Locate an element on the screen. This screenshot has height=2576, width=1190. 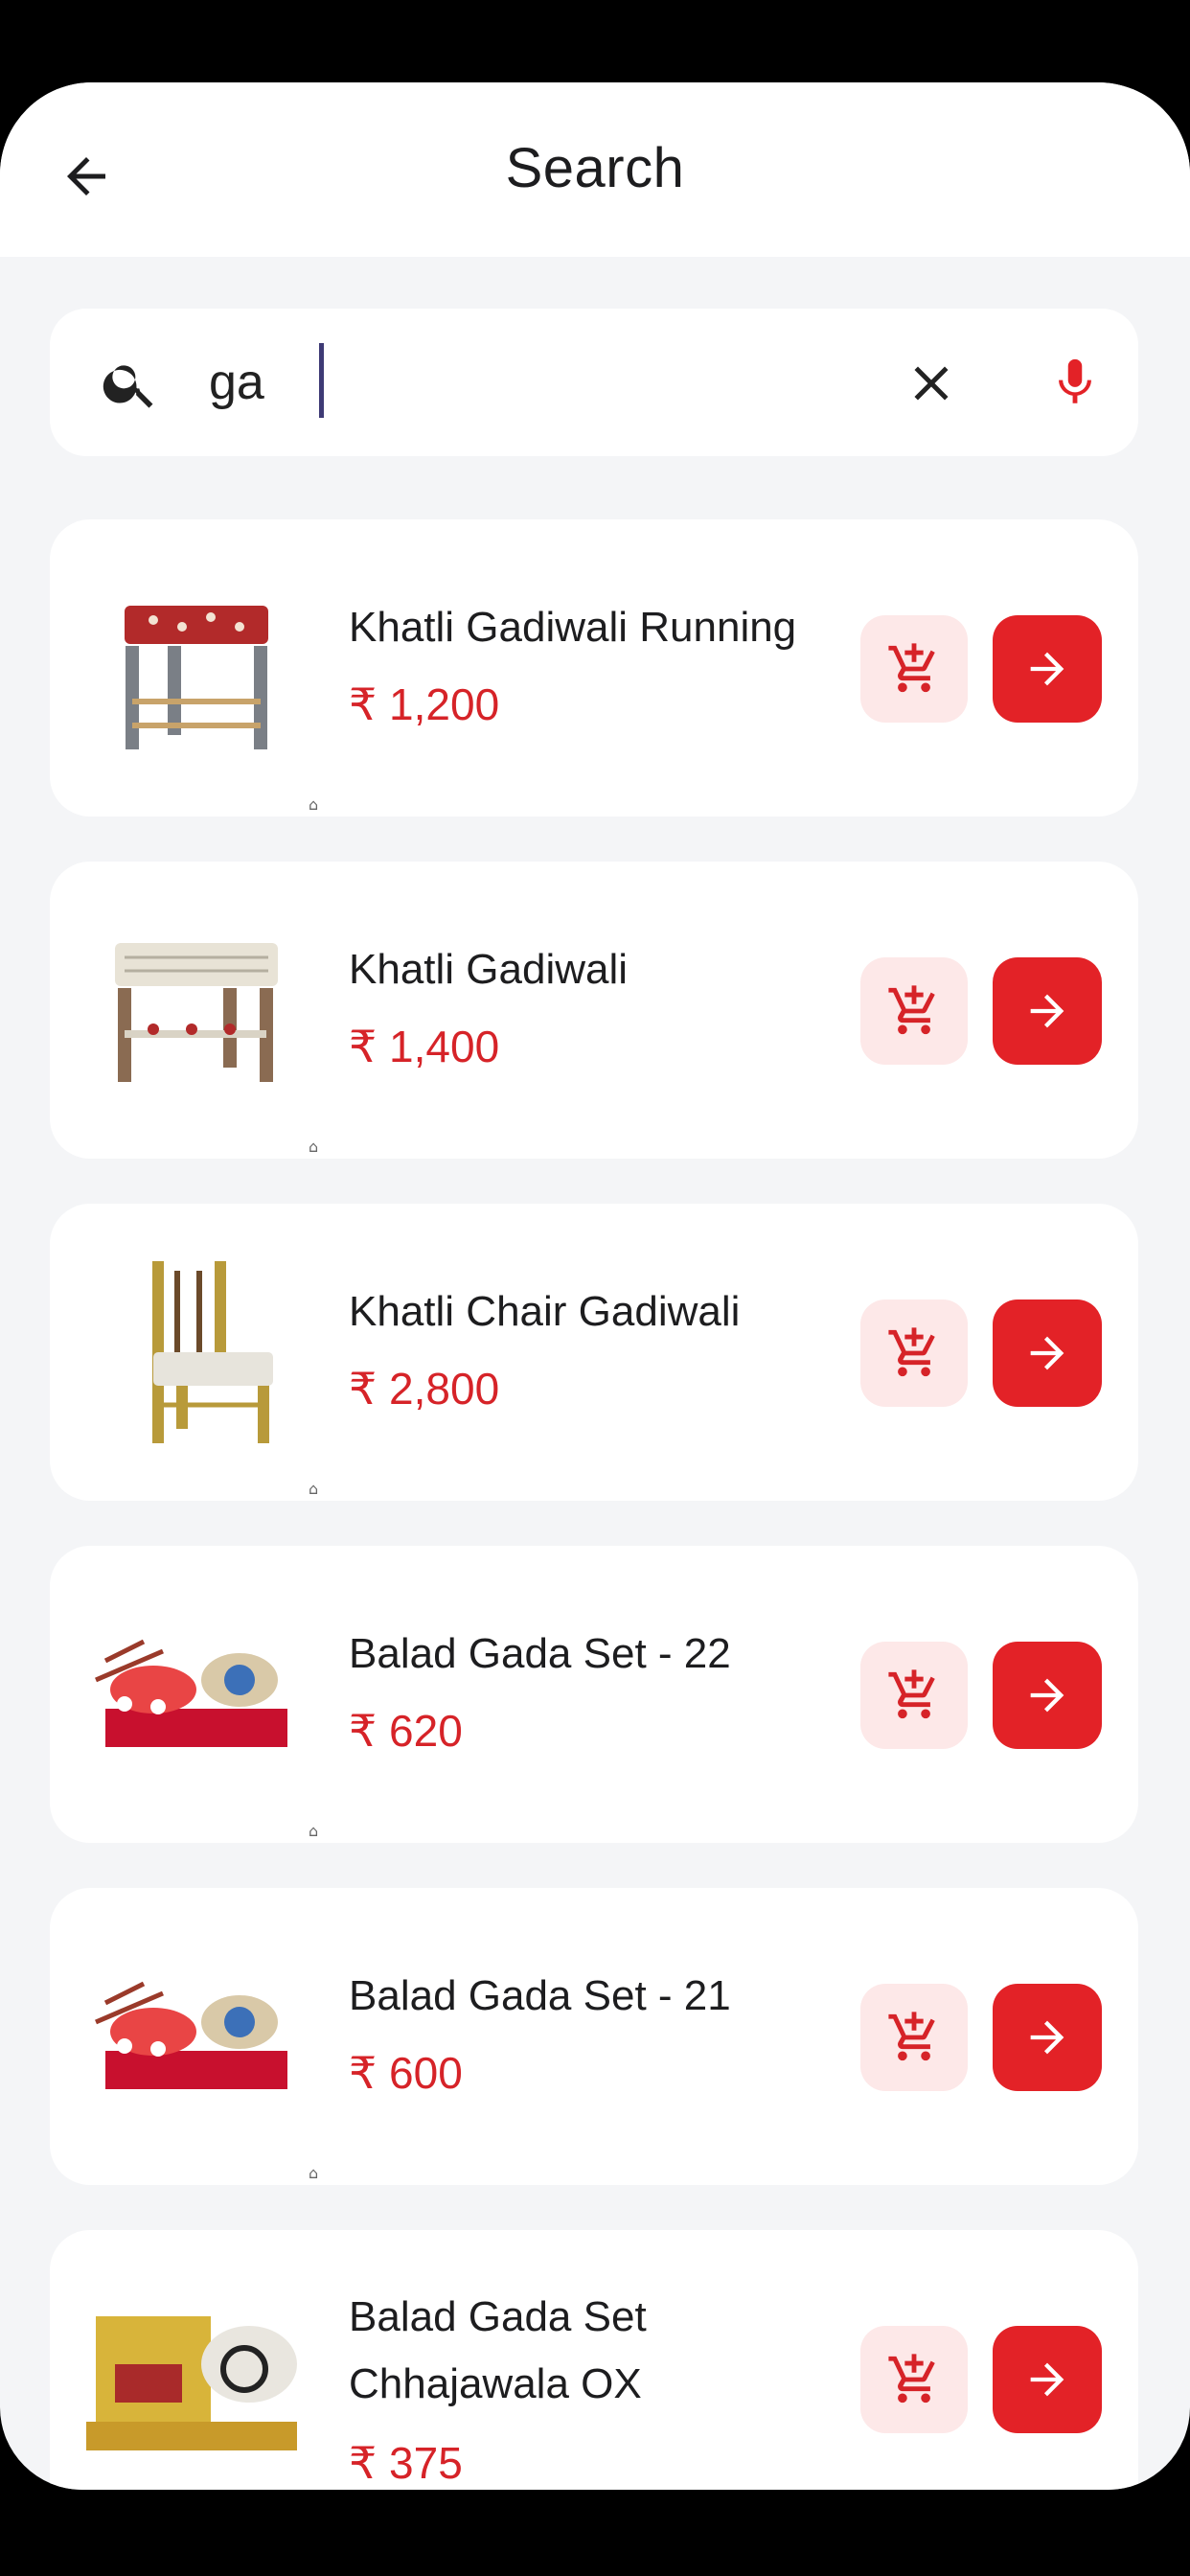
product-card: ⌂ Balad Gada Set Chhajawala OX ₹ 375 is located at coordinates (594, 2360).